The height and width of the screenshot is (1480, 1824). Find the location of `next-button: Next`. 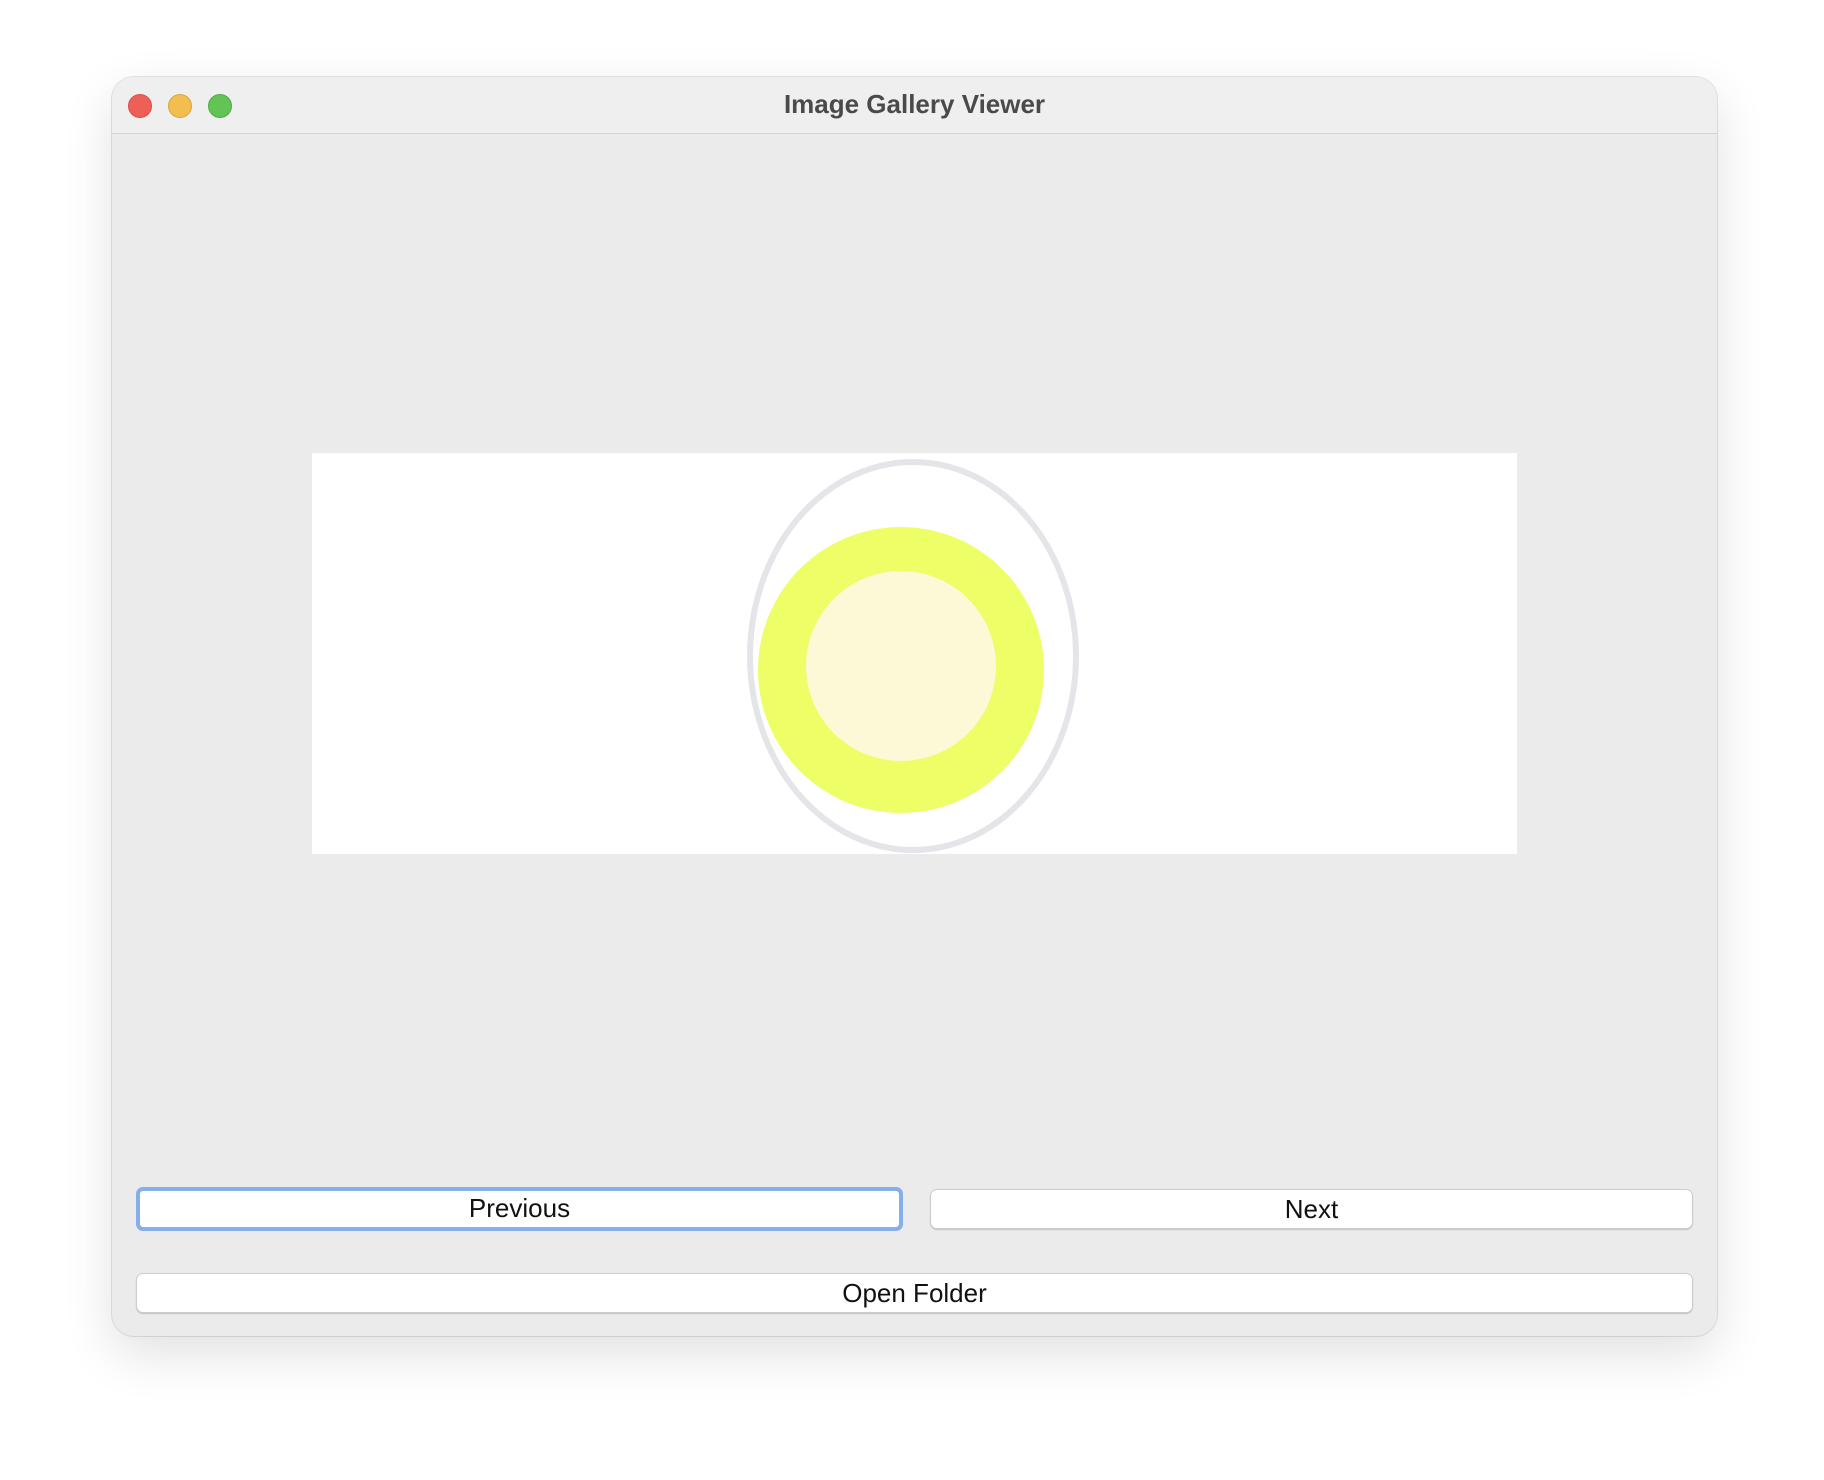

next-button: Next is located at coordinates (1311, 1209).